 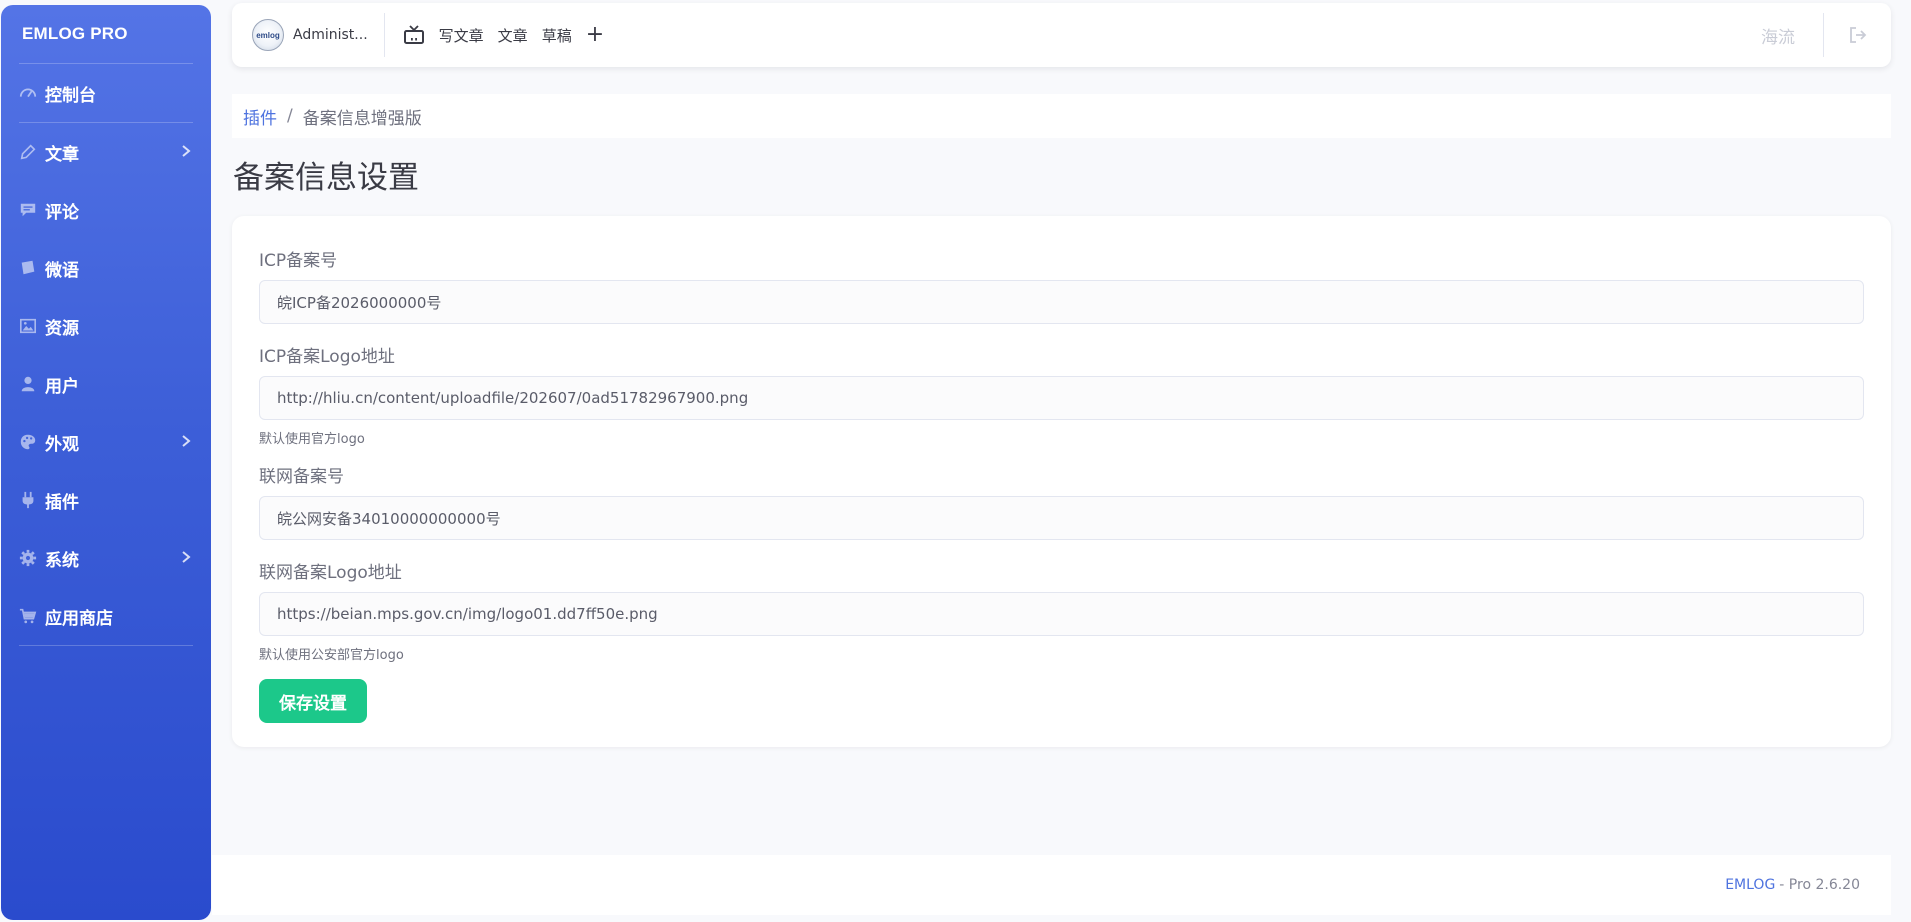 What do you see at coordinates (313, 701) in the screenshot?
I see `save-button: 保存设置` at bounding box center [313, 701].